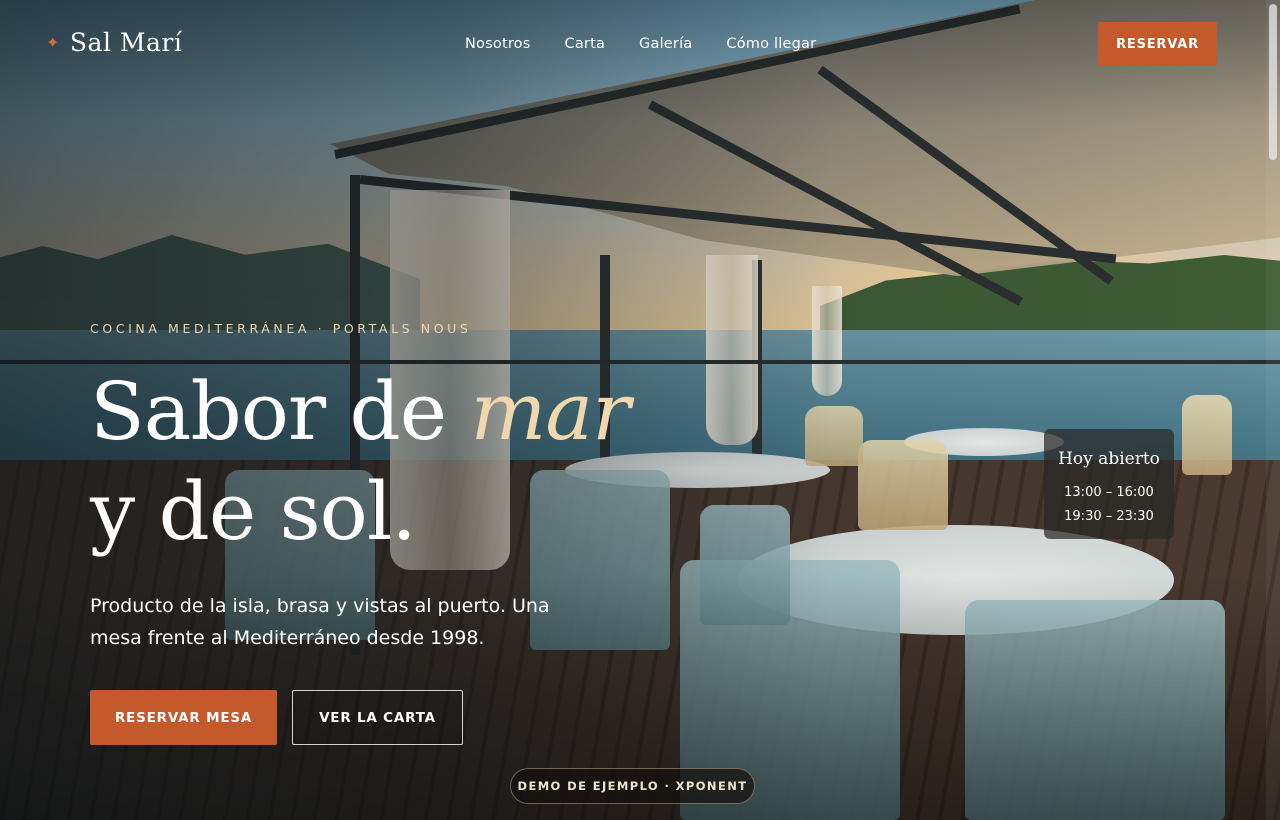 Image resolution: width=1280 pixels, height=820 pixels. I want to click on scrollbar, so click(1273, 410).